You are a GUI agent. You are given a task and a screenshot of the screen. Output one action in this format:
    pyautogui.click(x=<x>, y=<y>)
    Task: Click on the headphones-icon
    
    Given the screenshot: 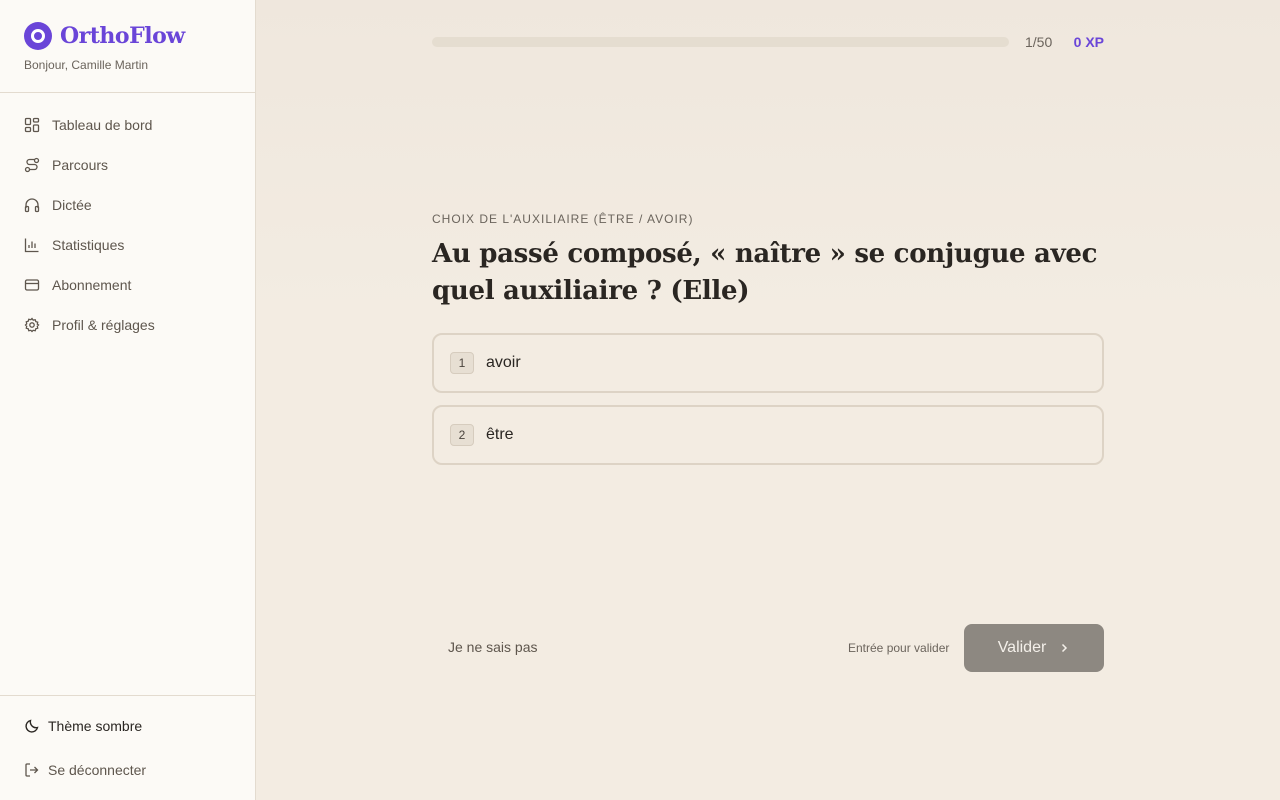 What is the action you would take?
    pyautogui.click(x=32, y=205)
    